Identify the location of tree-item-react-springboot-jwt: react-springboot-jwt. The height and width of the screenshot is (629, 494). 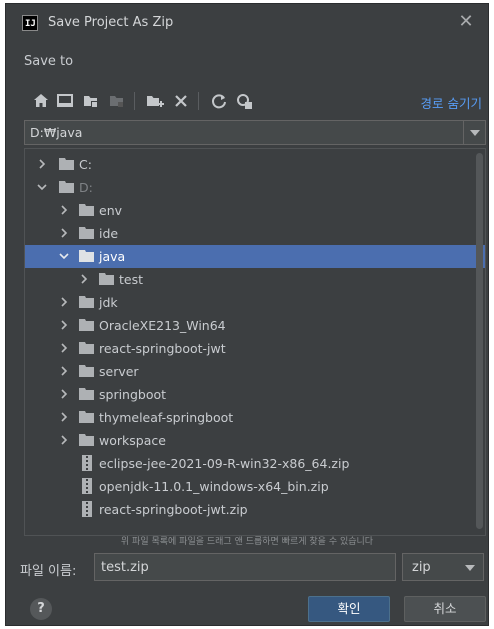
(255, 348).